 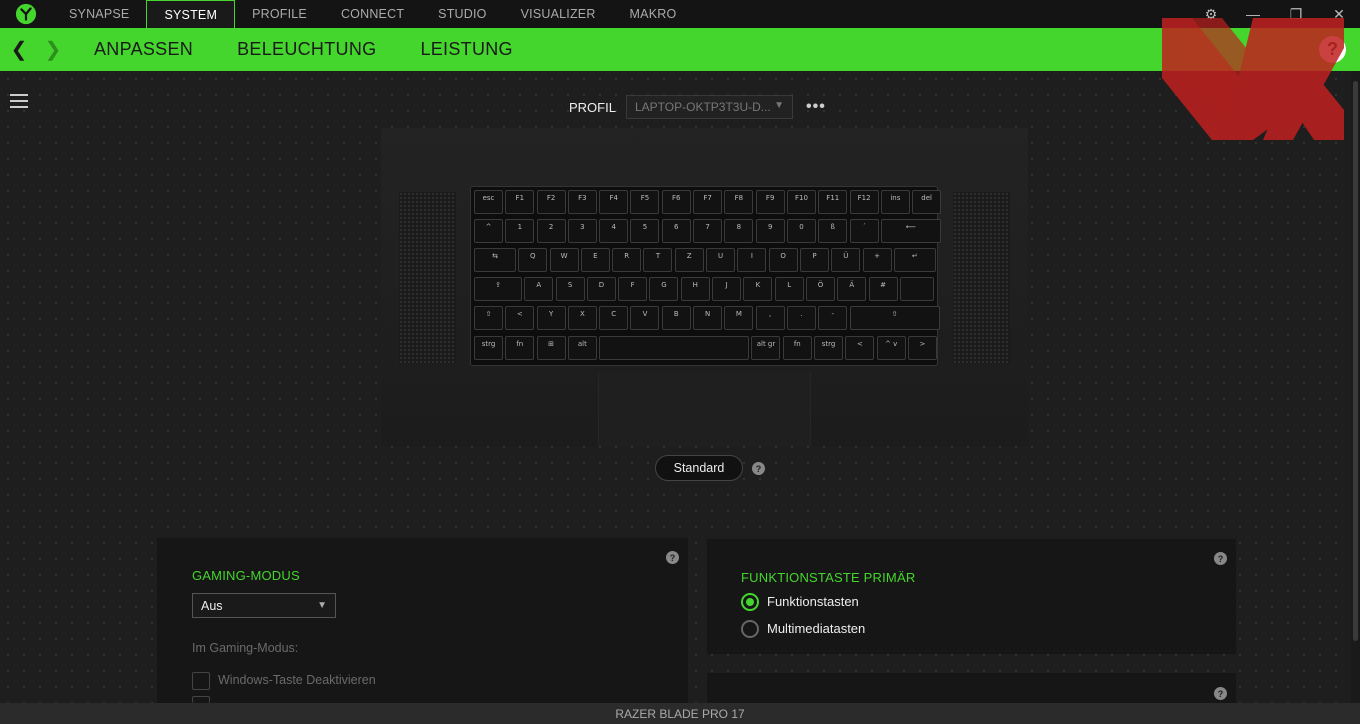 I want to click on key: F8, so click(x=739, y=202).